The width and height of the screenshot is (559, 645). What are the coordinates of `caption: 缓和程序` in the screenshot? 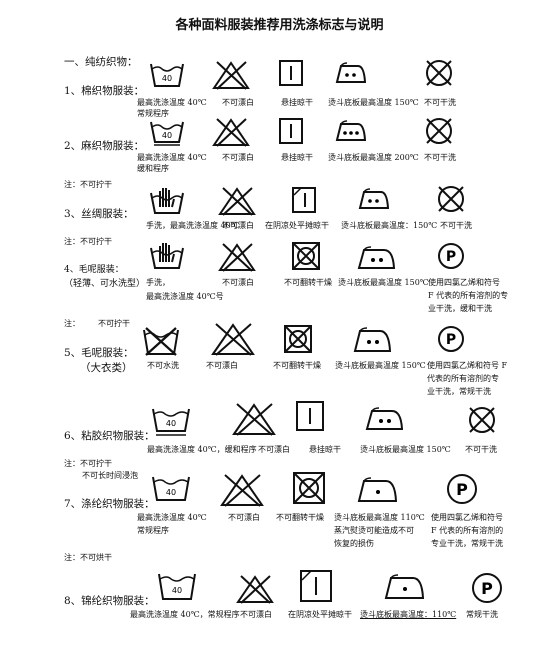 It's located at (153, 168).